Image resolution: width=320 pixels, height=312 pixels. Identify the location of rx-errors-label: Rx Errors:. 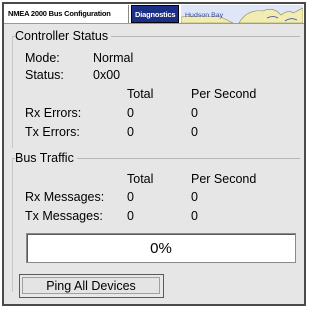
(53, 113).